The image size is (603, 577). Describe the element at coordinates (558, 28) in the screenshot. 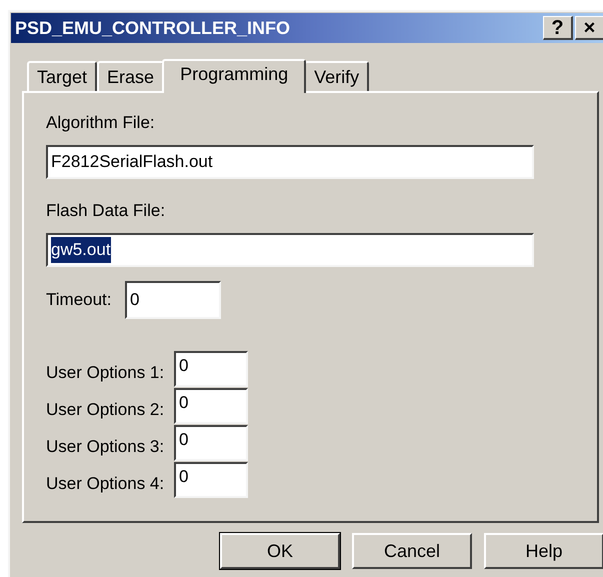

I see `help-button: ?` at that location.